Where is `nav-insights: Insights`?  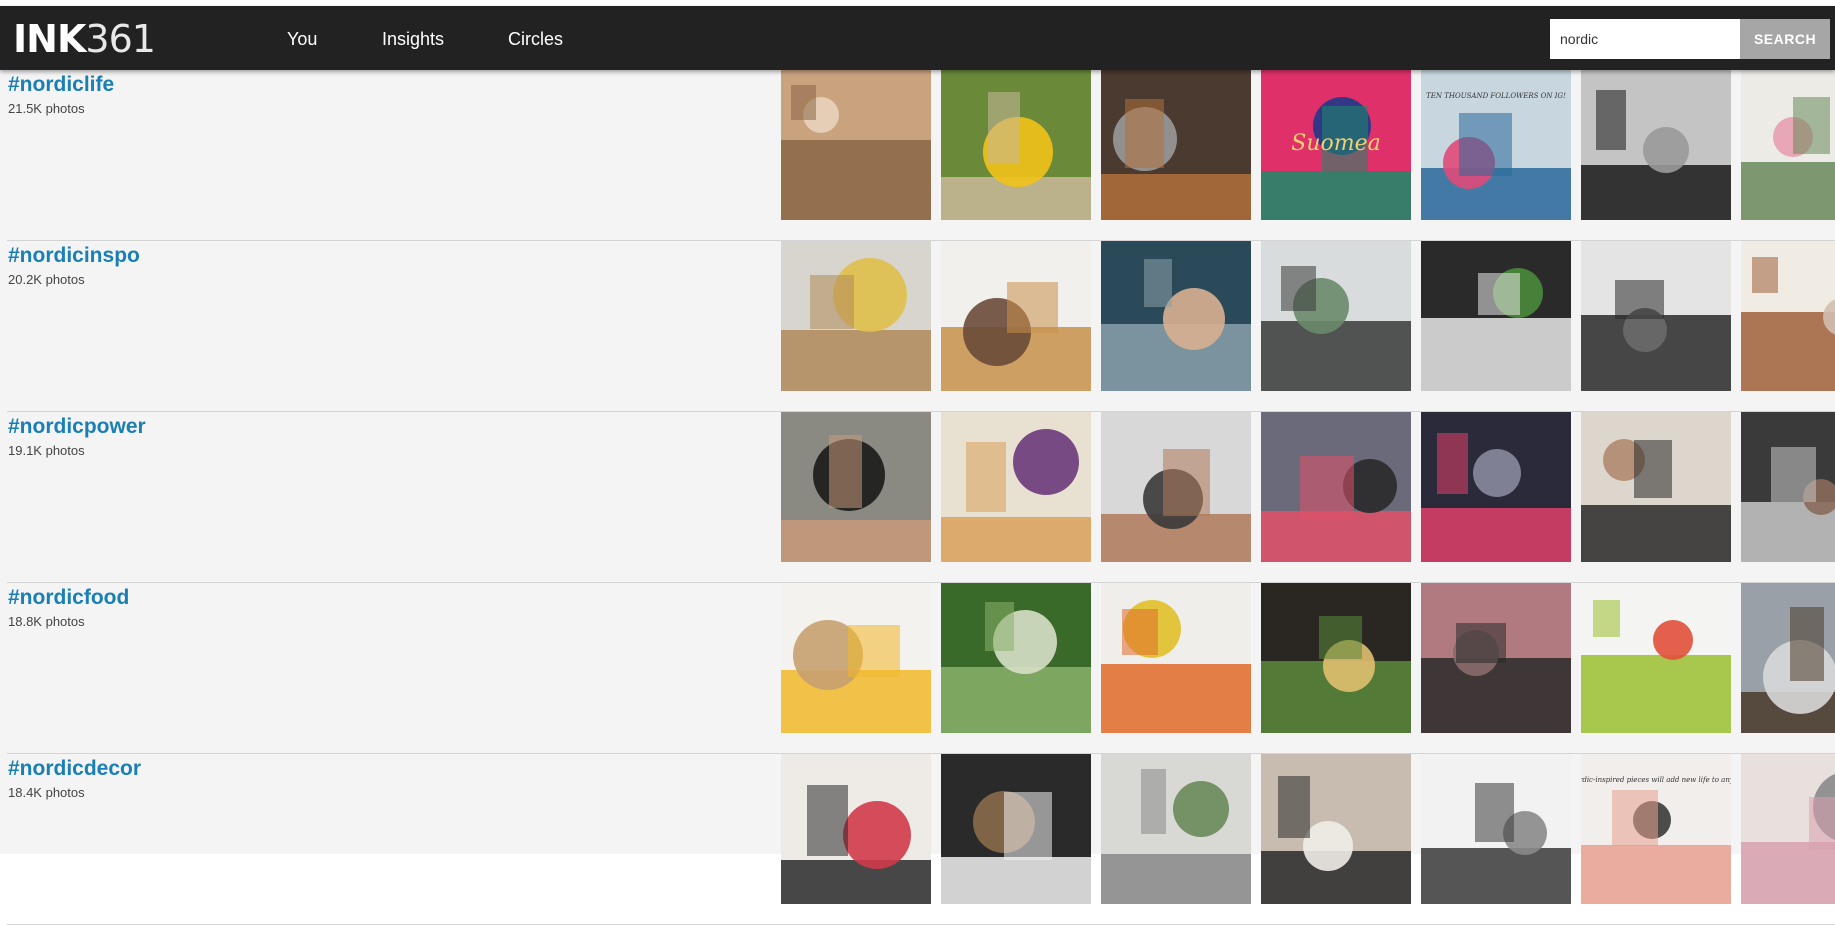
nav-insights: Insights is located at coordinates (413, 39).